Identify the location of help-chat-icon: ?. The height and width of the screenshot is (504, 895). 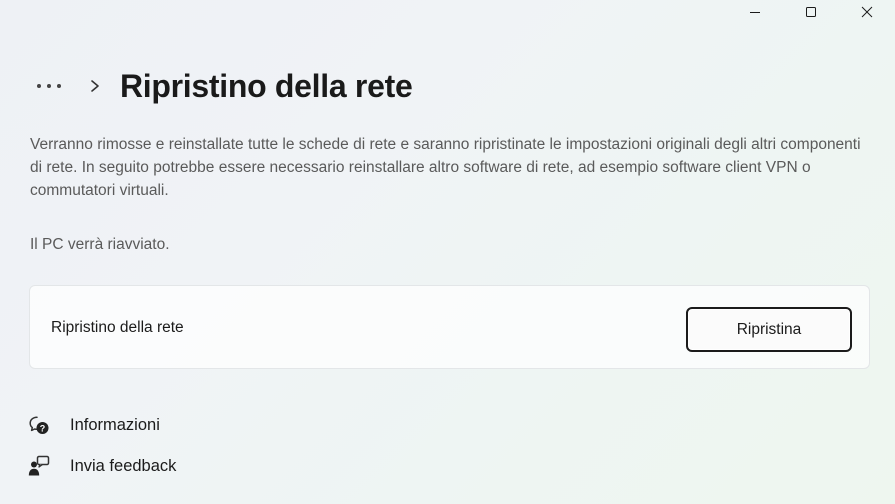
(39, 425).